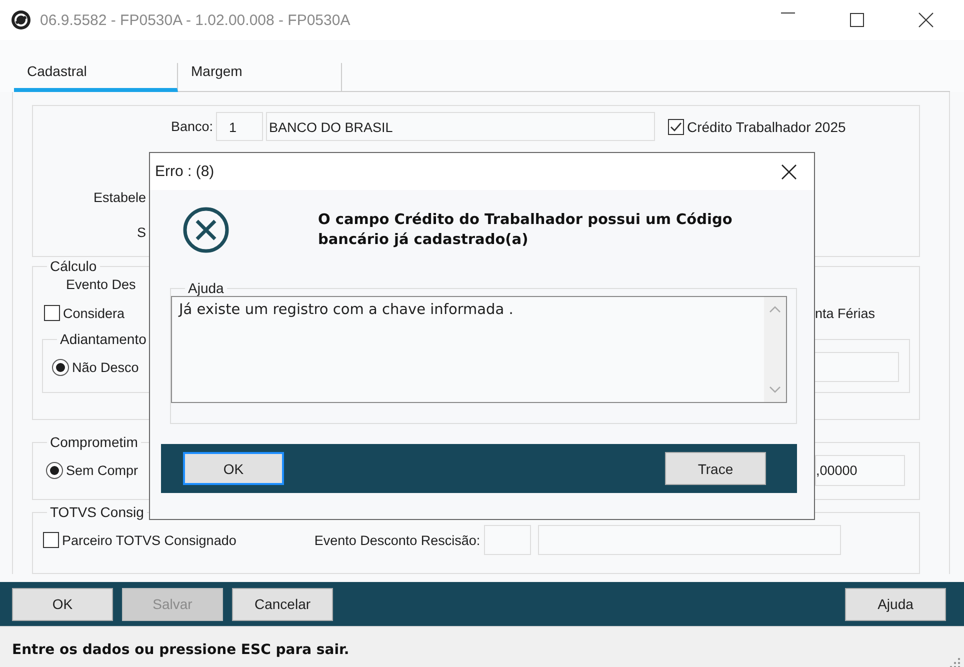 Image resolution: width=964 pixels, height=667 pixels. I want to click on scrollbar, so click(775, 349).